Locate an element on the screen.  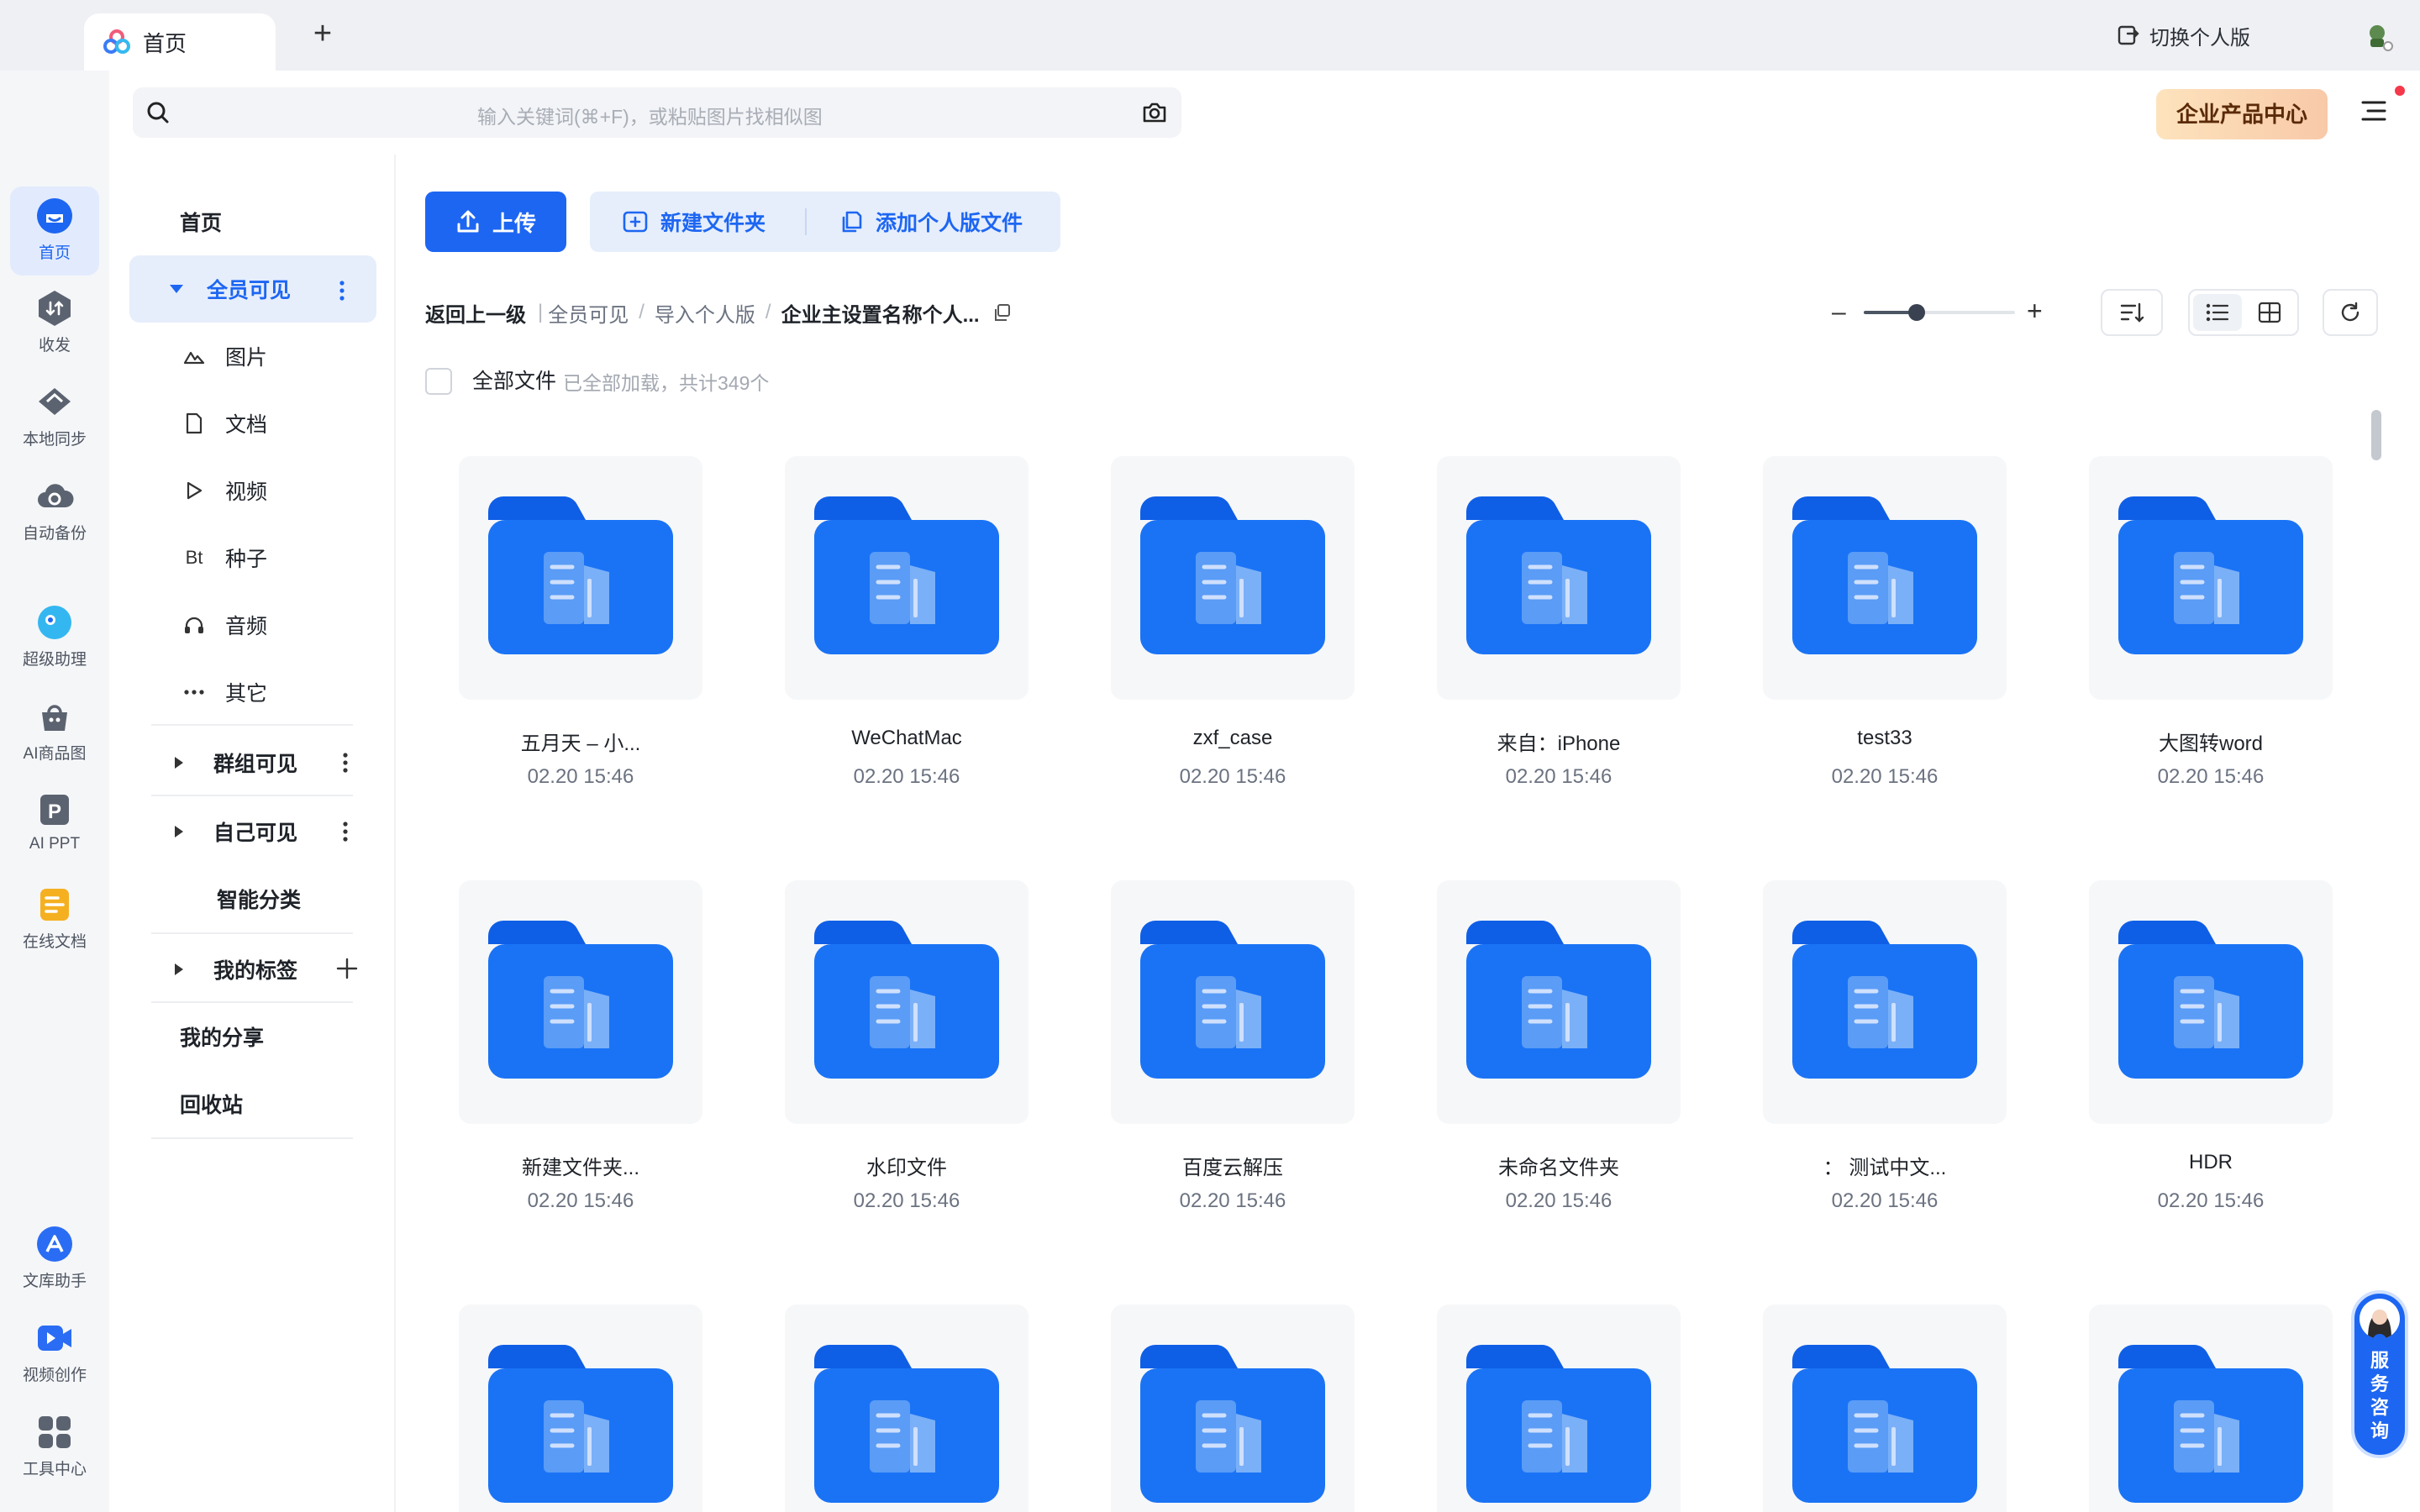
tab-home: 首页 is located at coordinates (180, 42).